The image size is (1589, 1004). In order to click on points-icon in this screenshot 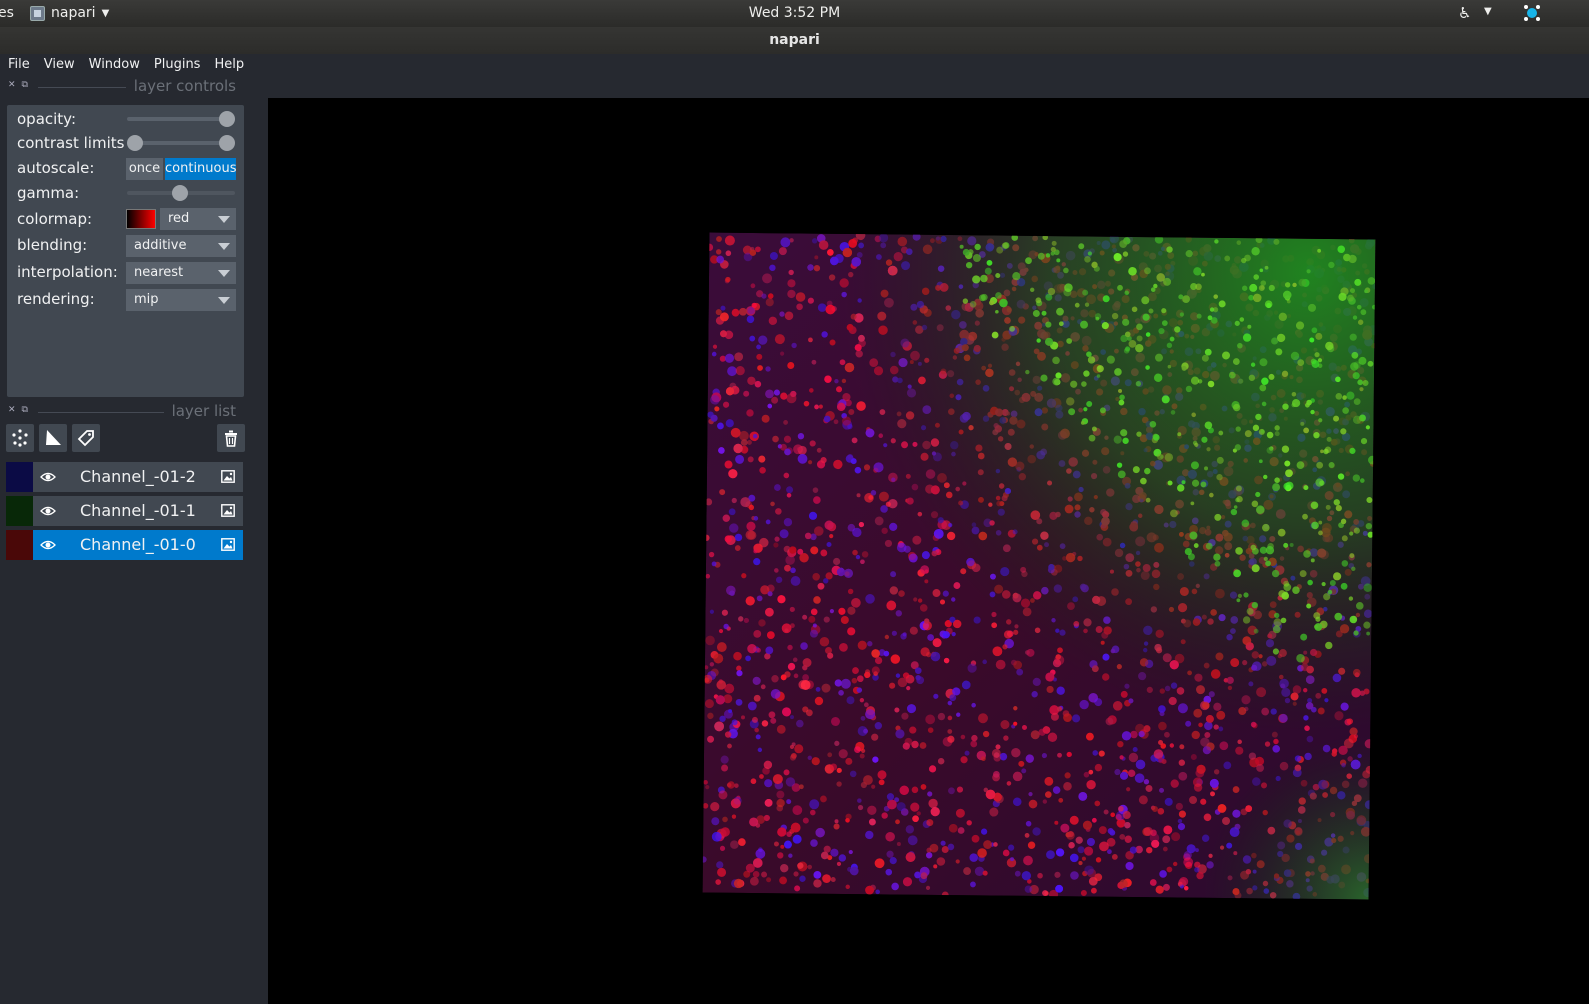, I will do `click(20, 438)`.